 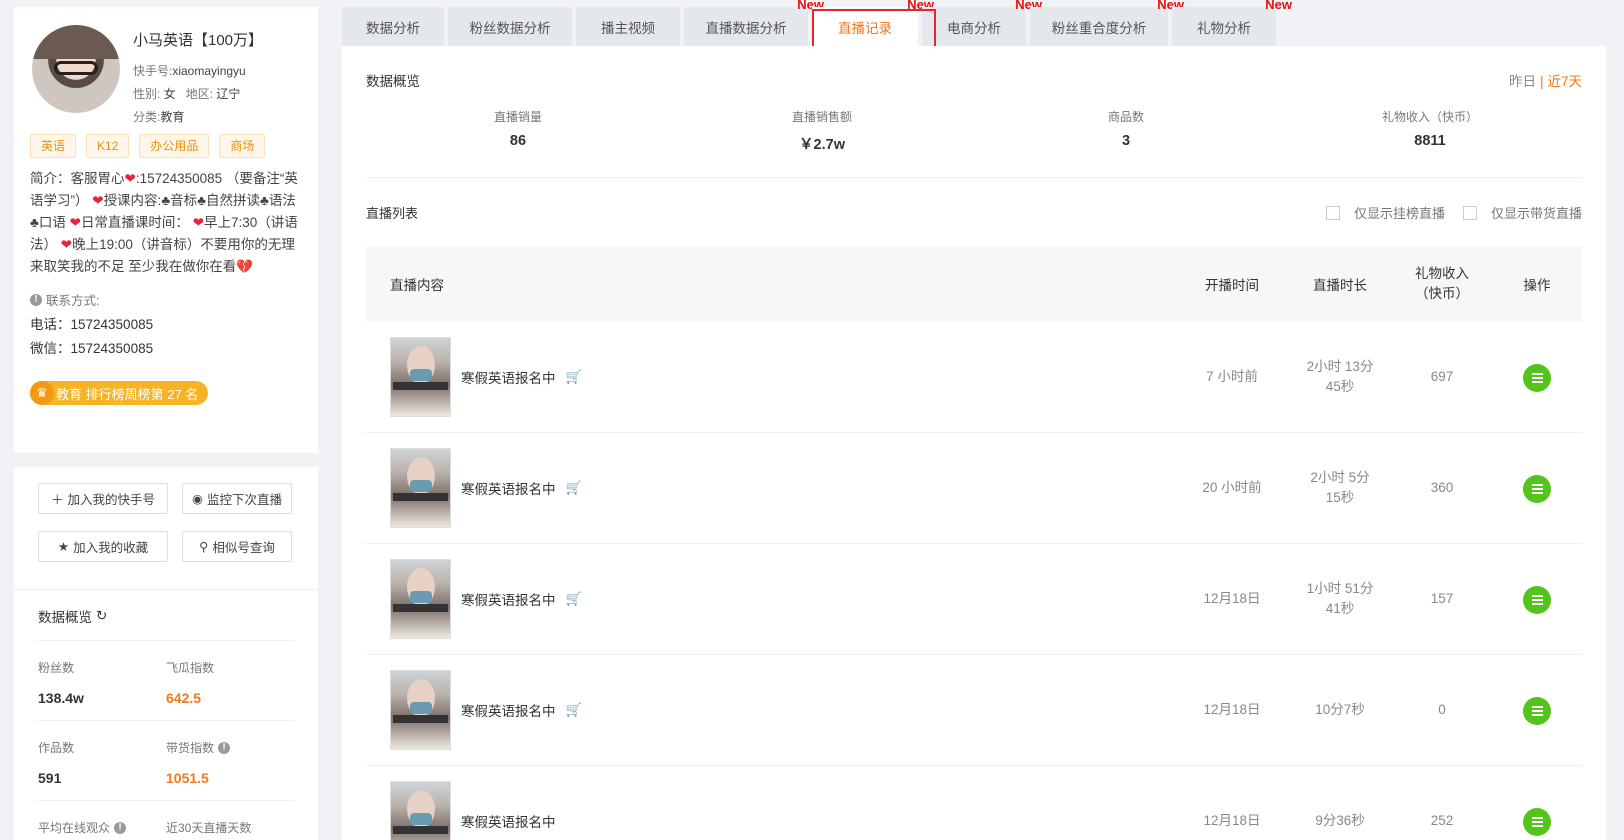 I want to click on filter-ranked-checkbox: 仅显示挂榜直播, so click(x=1385, y=212).